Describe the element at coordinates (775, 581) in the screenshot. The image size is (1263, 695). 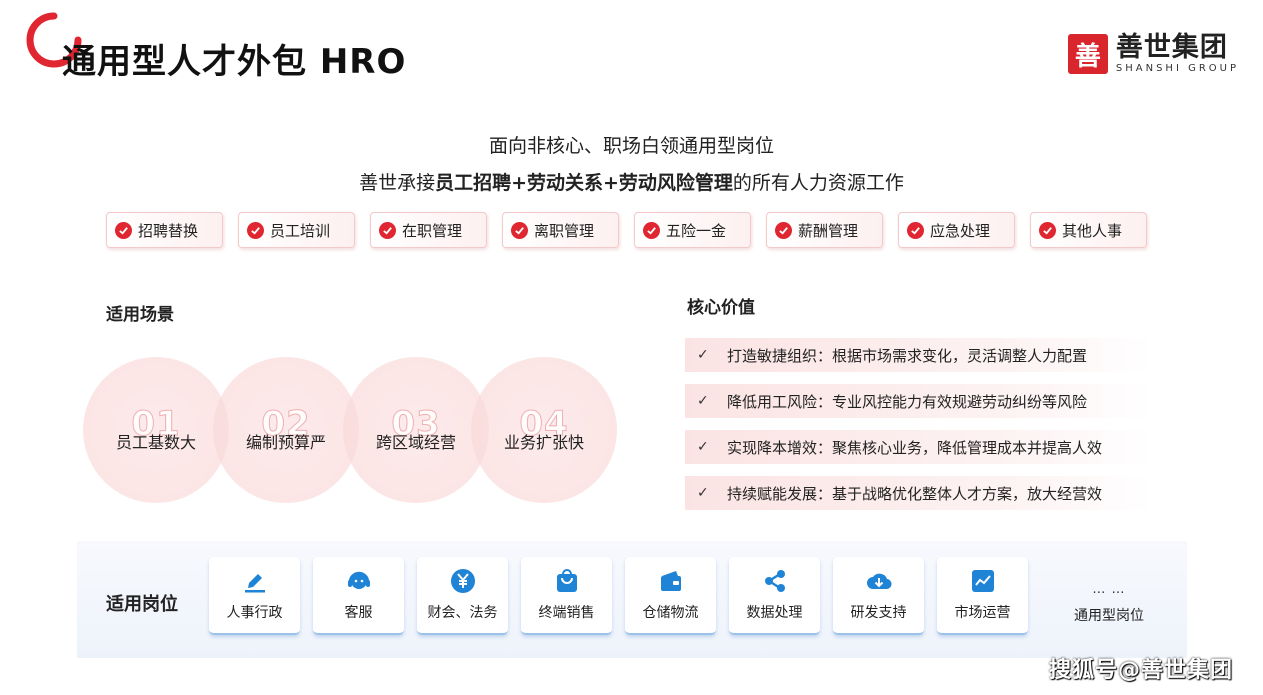
I see `share-icon` at that location.